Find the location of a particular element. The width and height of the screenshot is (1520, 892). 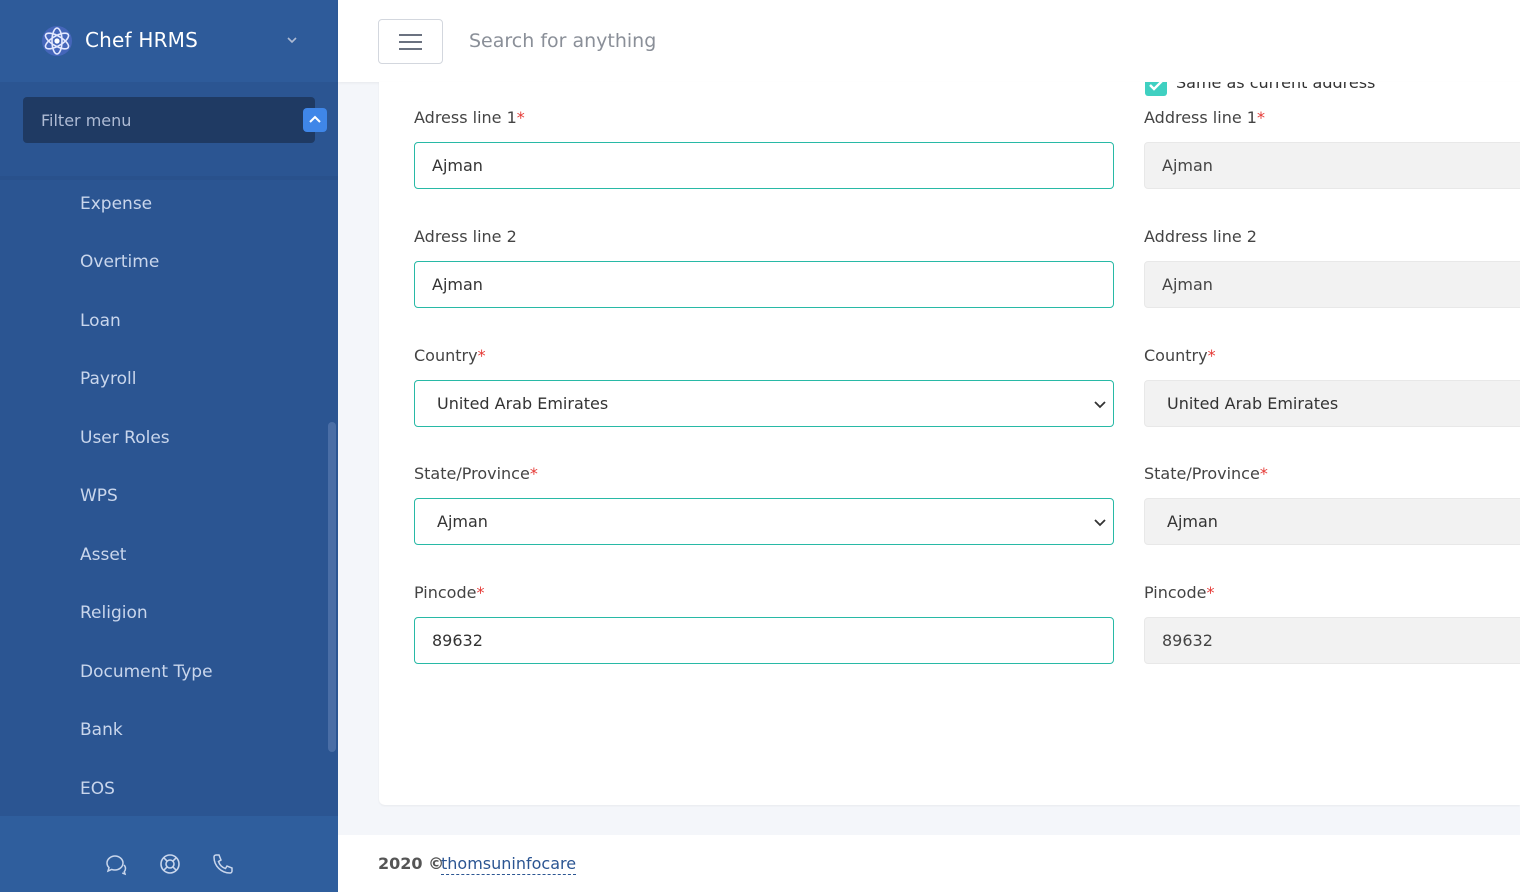

current-country-value: United Arab Emirates is located at coordinates (523, 403).